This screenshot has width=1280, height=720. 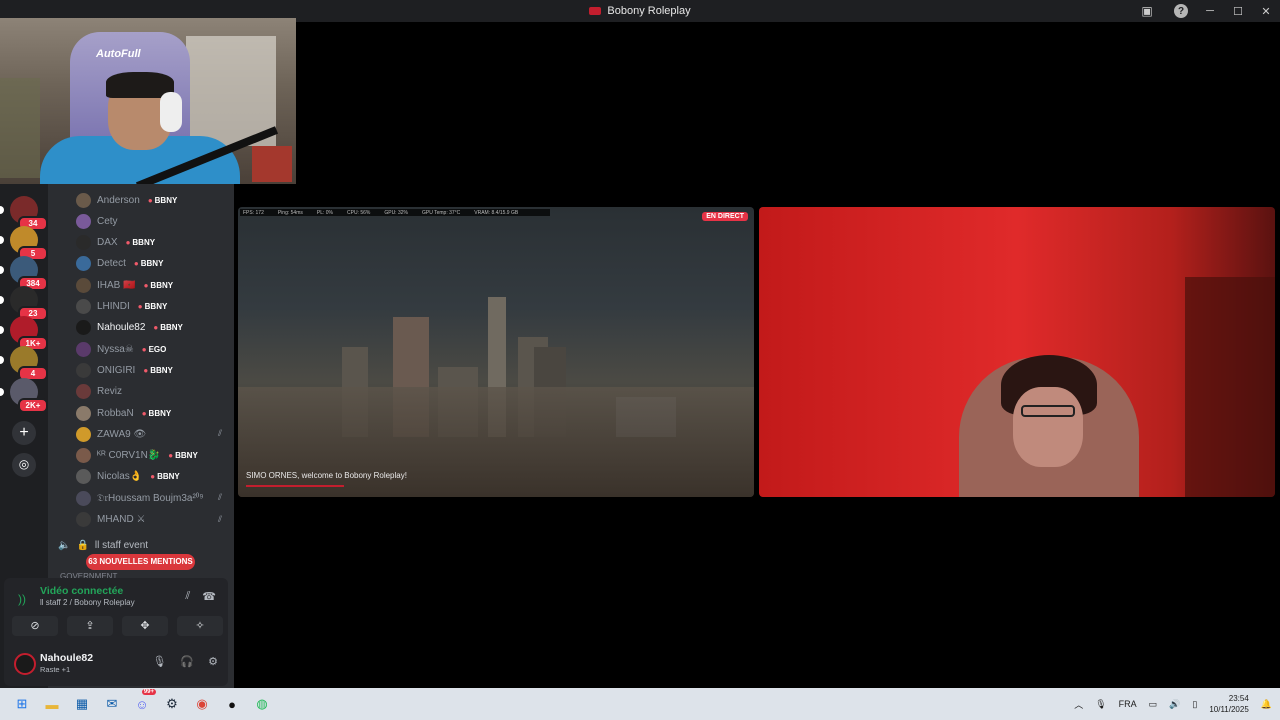 I want to click on voice-status: Vidéo connectée, so click(x=81, y=591).